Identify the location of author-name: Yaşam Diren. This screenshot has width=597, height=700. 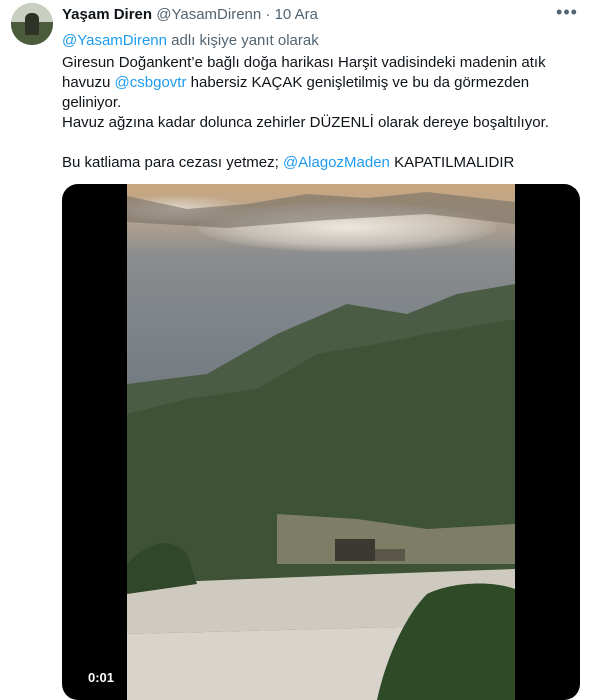
(107, 14).